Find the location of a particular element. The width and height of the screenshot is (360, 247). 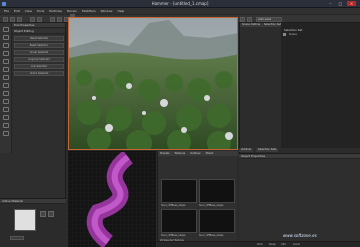

foliage-tool-icon is located at coordinates (6, 85).